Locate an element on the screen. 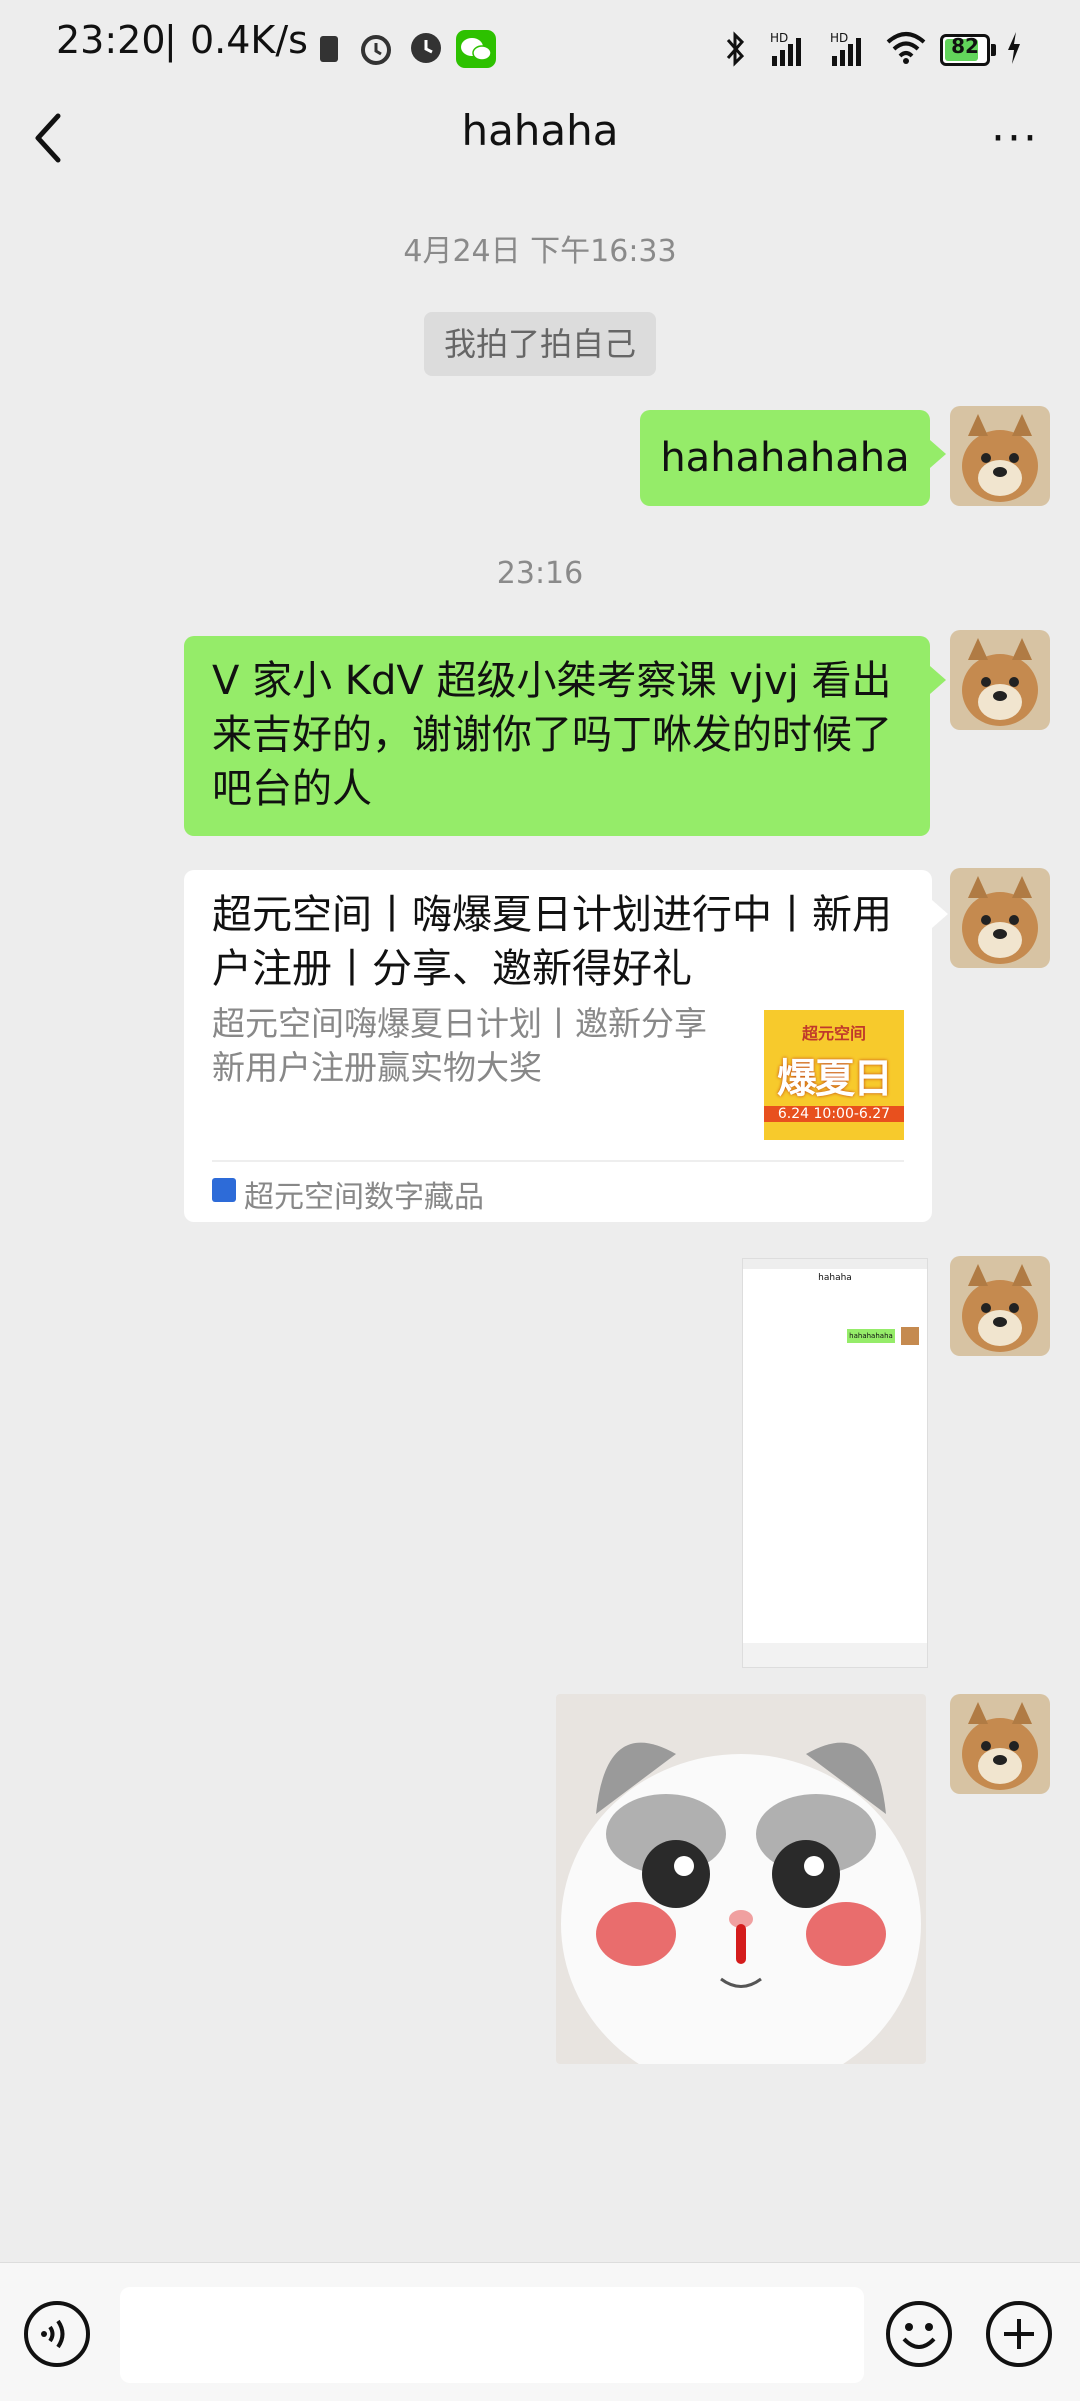 The image size is (1080, 2401). alarm-icon is located at coordinates (376, 50).